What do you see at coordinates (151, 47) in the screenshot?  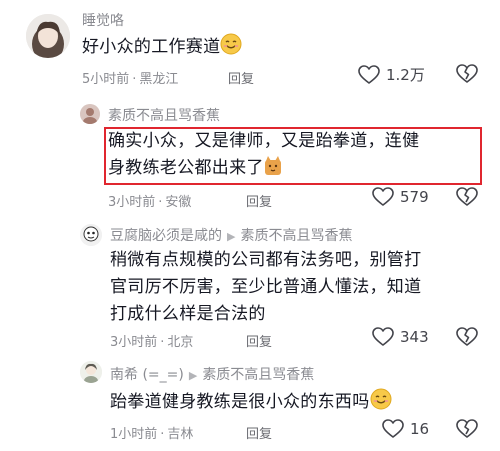 I see `comment-text-line: 好小众的工作赛道` at bounding box center [151, 47].